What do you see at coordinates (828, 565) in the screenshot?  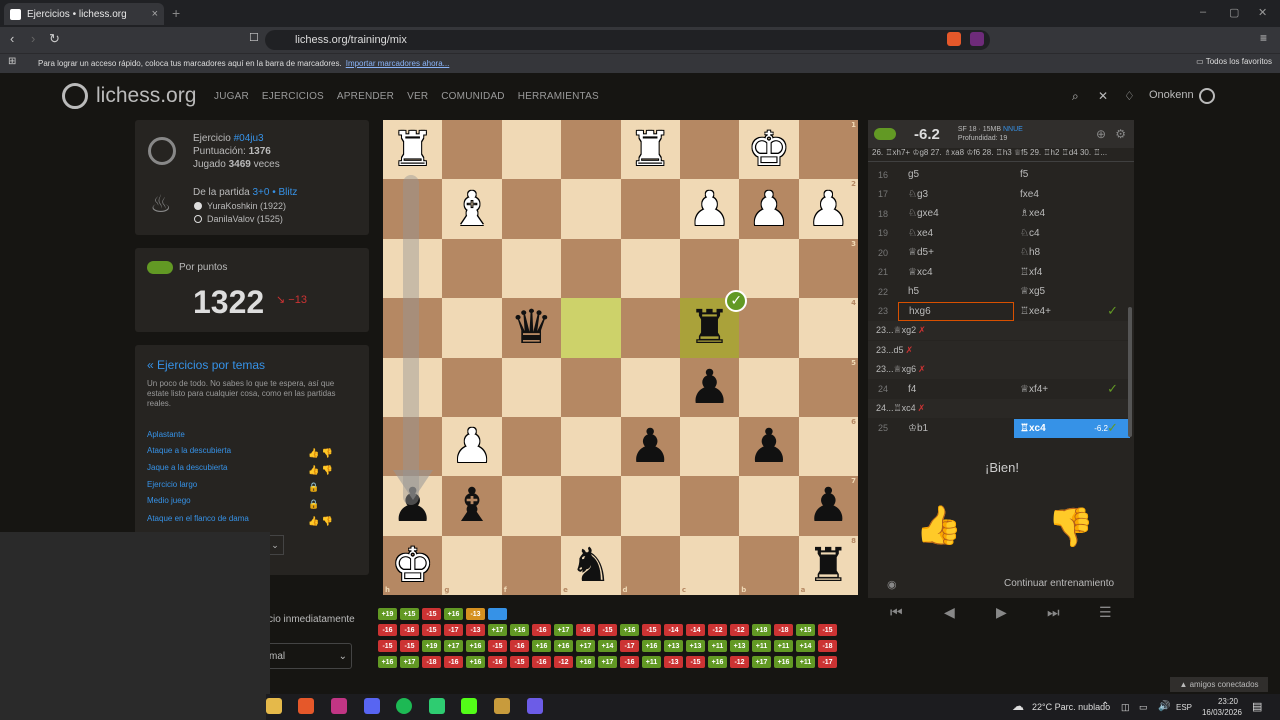 I see `board-square: ♜ 8 a` at bounding box center [828, 565].